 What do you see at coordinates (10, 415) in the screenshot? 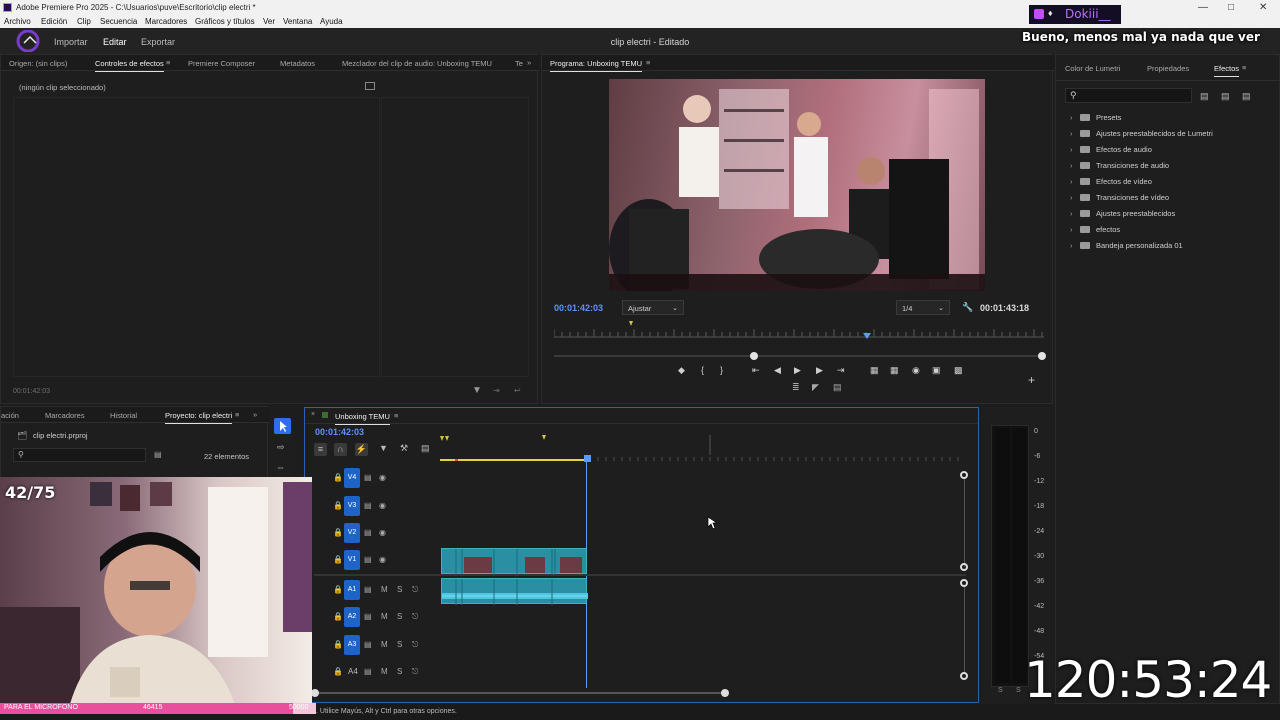
I see `tab-informacion: ación` at bounding box center [10, 415].